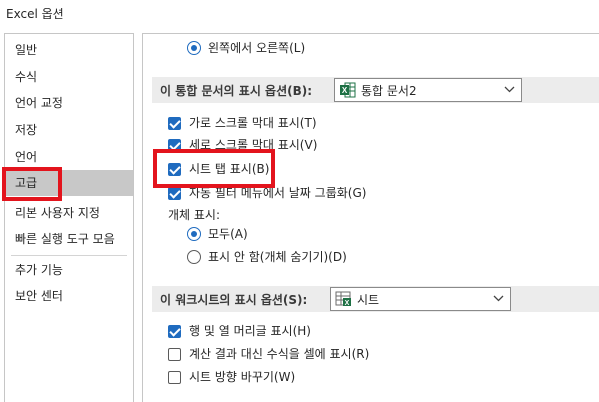 This screenshot has height=402, width=599. What do you see at coordinates (253, 123) in the screenshot?
I see `horizontal-scrollbar-label: 가로 스크롤 막대 표시(T)` at bounding box center [253, 123].